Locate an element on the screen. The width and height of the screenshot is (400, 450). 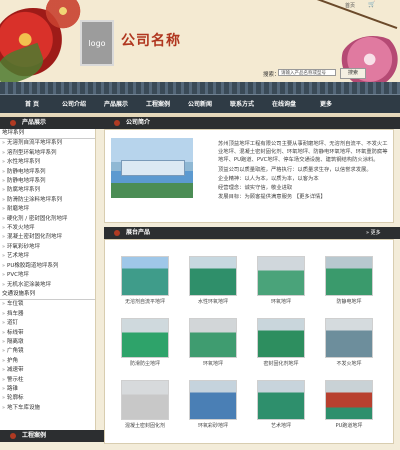
category-item: PU橡胶跑道地坪系列 is located at coordinates (47, 267).